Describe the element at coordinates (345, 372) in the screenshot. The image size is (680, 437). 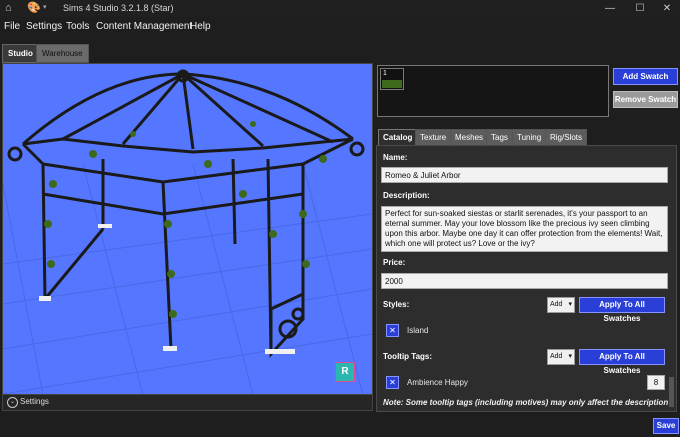
I see `orientation-gizmo-icon: R` at that location.